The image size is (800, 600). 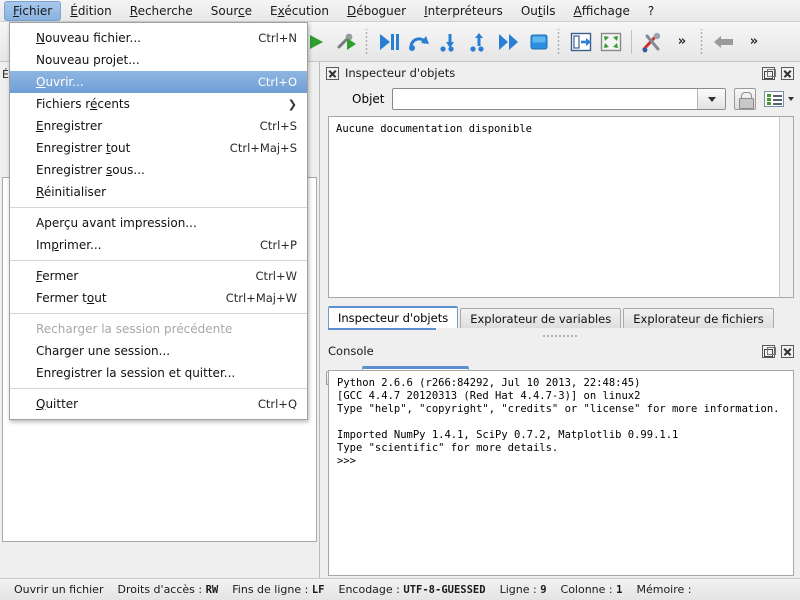 What do you see at coordinates (158, 148) in the screenshot?
I see `menu-item-enregistrer-tout: Enregistrer tout Ctrl+Maj+S` at bounding box center [158, 148].